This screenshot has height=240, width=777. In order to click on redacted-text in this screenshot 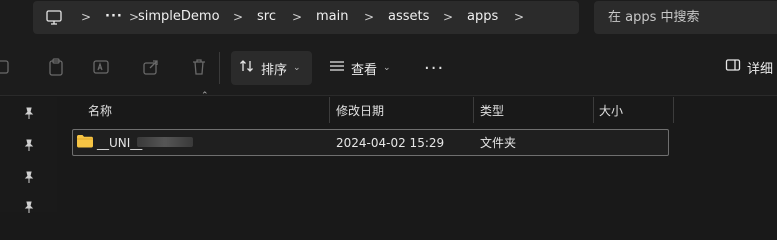, I will do `click(165, 142)`.